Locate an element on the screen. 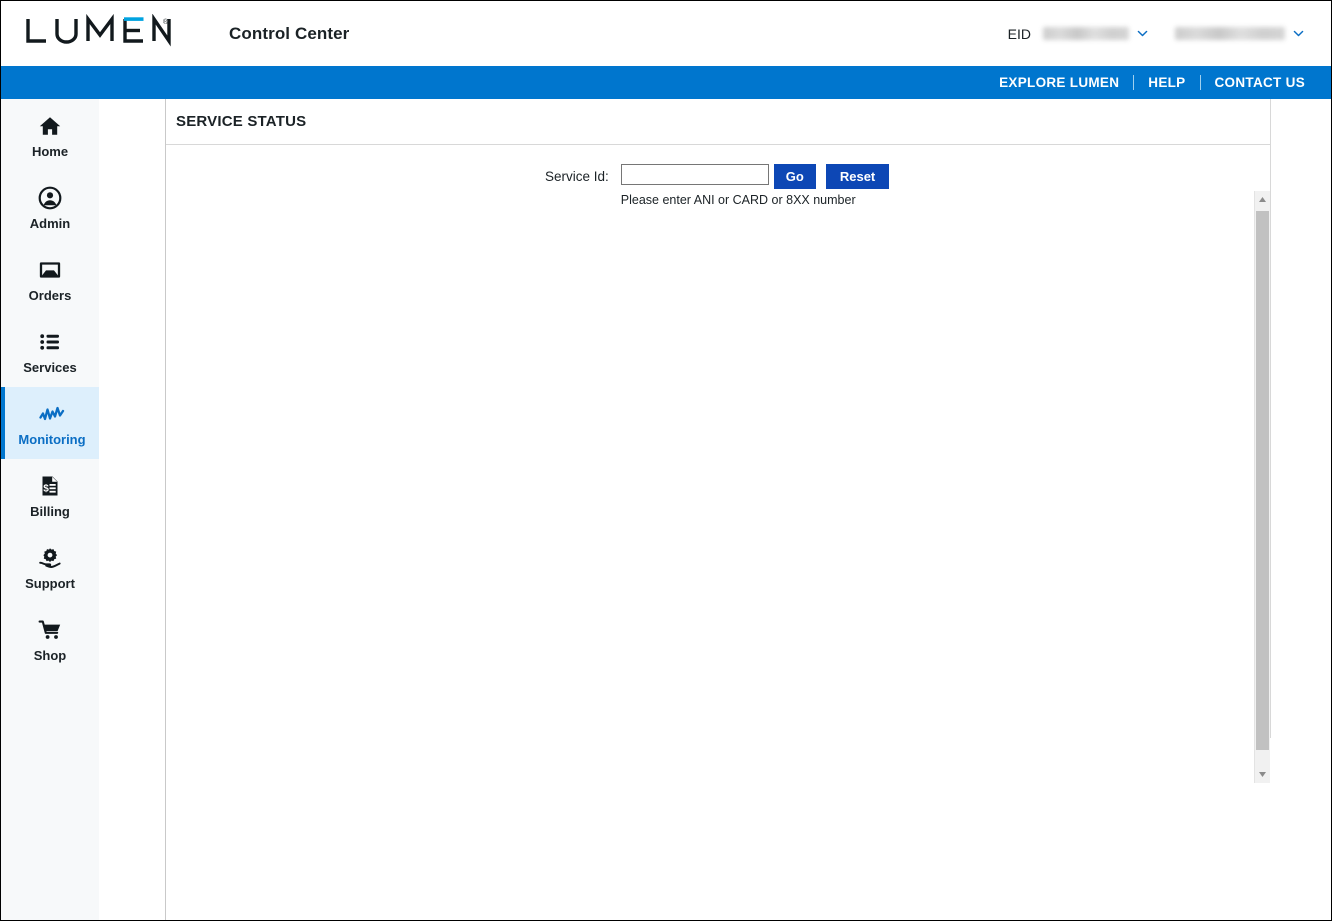 Image resolution: width=1332 pixels, height=921 pixels. sidebar-item-label: Monitoring is located at coordinates (52, 439).